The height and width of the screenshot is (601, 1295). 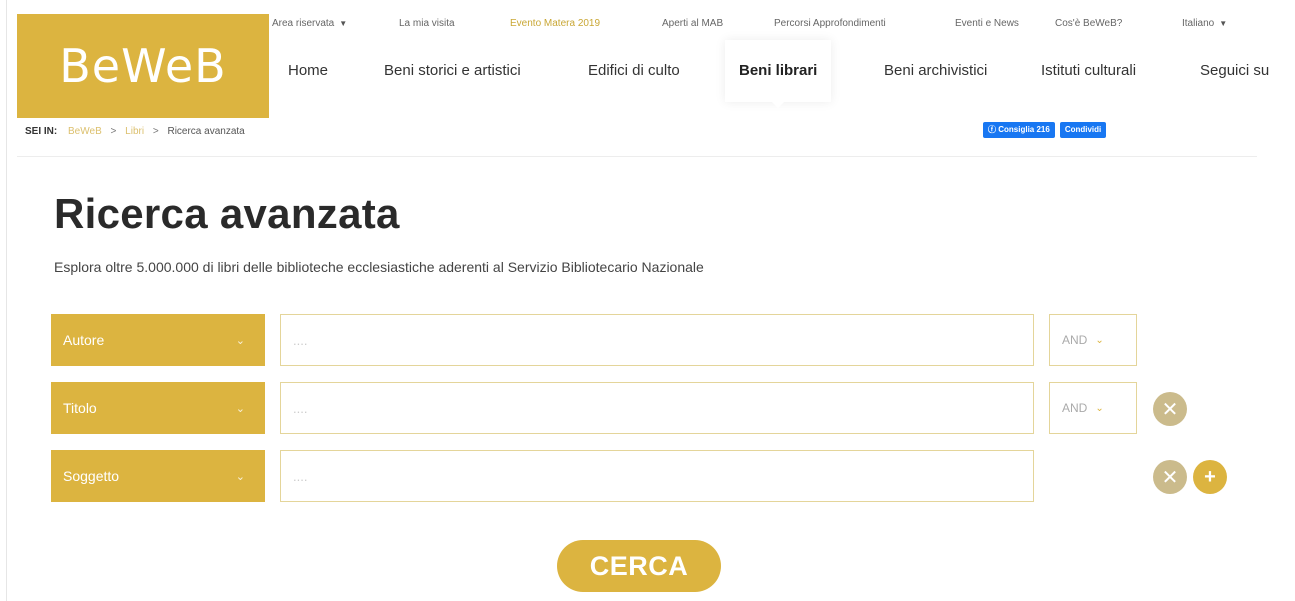 What do you see at coordinates (227, 213) in the screenshot?
I see `page-title: Ricerca avanzata` at bounding box center [227, 213].